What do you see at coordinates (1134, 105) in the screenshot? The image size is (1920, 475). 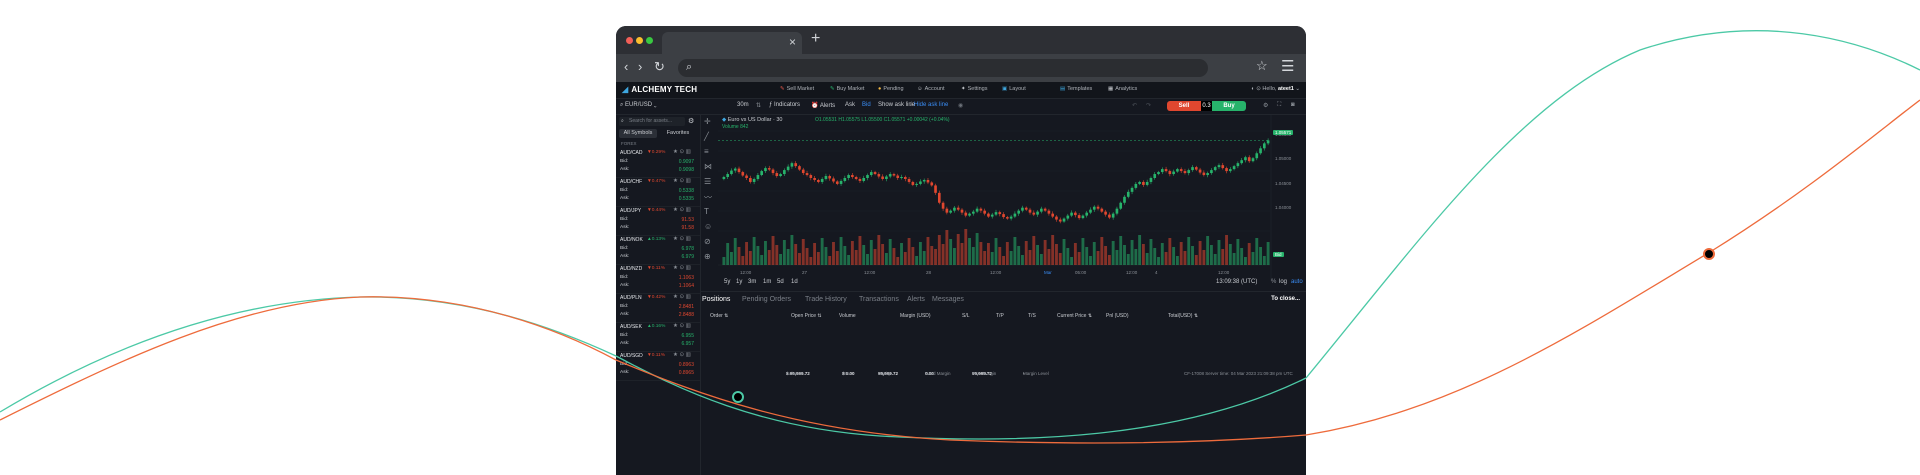 I see `undo-icon: ↶` at bounding box center [1134, 105].